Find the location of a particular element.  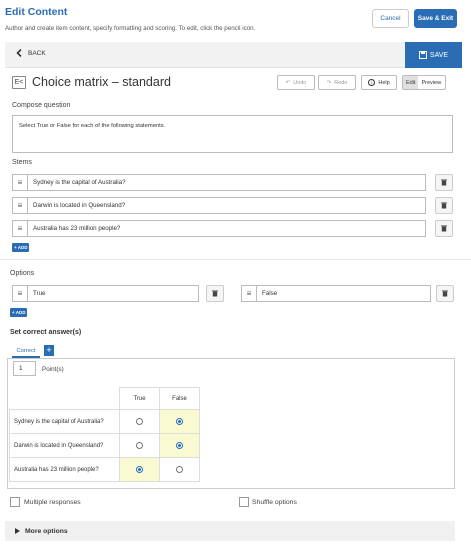

multiple-responses-label: Multiple responses is located at coordinates (52, 502).